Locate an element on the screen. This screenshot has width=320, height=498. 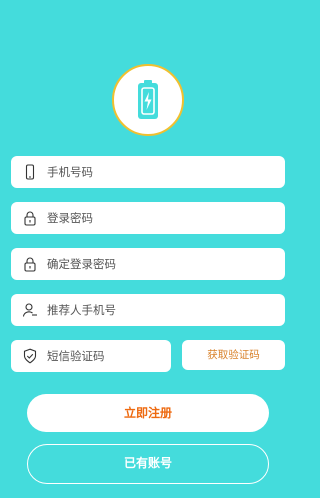
phone-field: 手机号码 is located at coordinates (148, 172).